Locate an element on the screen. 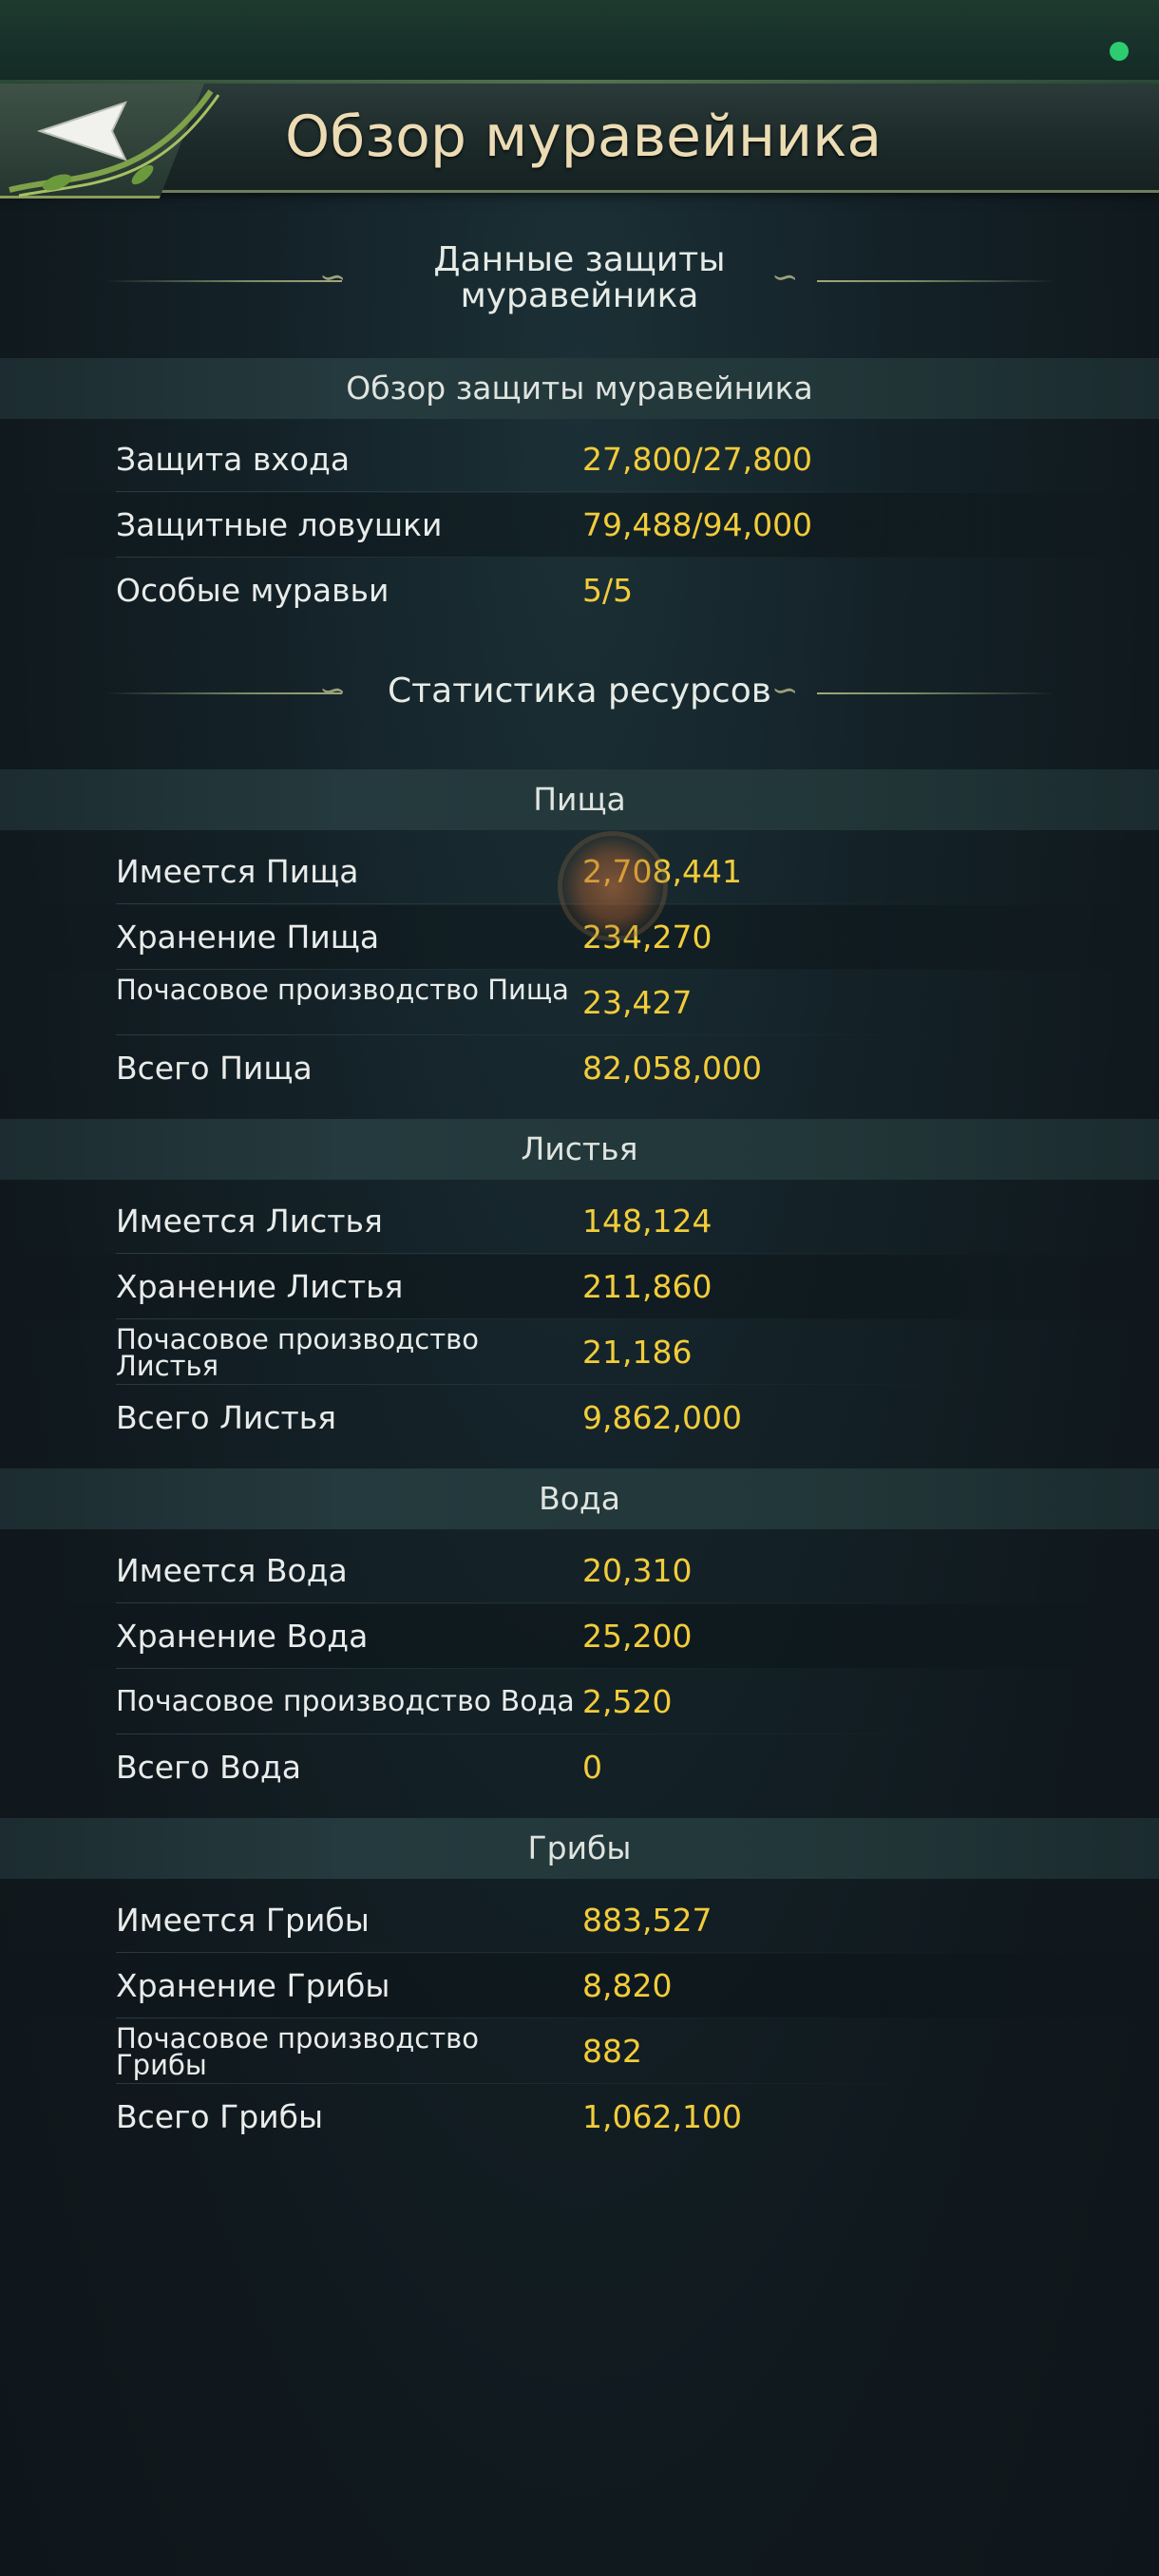 This screenshot has height=2576, width=1159. row-label: Почасовое производство Листья is located at coordinates (297, 1352).